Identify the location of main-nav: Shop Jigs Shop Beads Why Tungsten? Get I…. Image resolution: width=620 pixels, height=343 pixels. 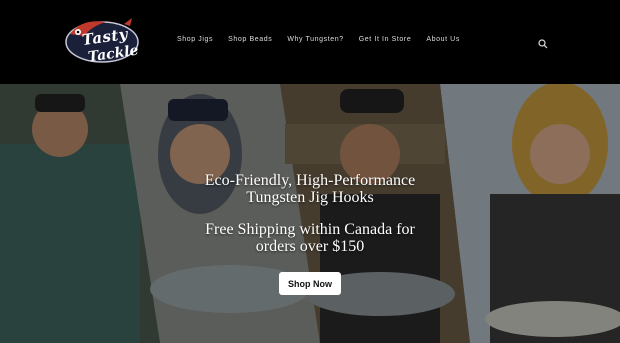
(326, 39).